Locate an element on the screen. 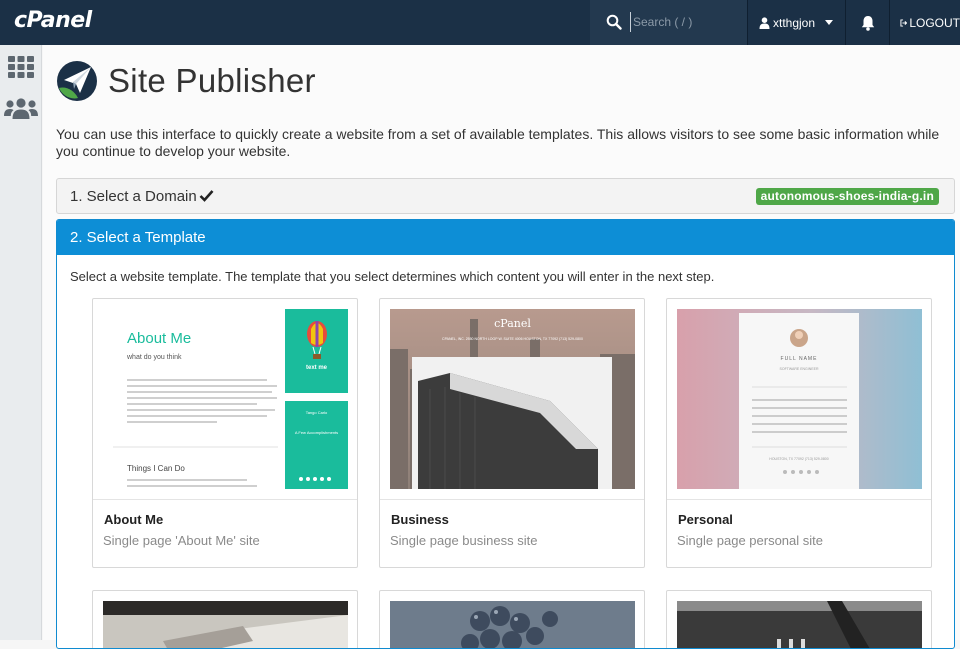  laptop-preview-art is located at coordinates (225, 624).